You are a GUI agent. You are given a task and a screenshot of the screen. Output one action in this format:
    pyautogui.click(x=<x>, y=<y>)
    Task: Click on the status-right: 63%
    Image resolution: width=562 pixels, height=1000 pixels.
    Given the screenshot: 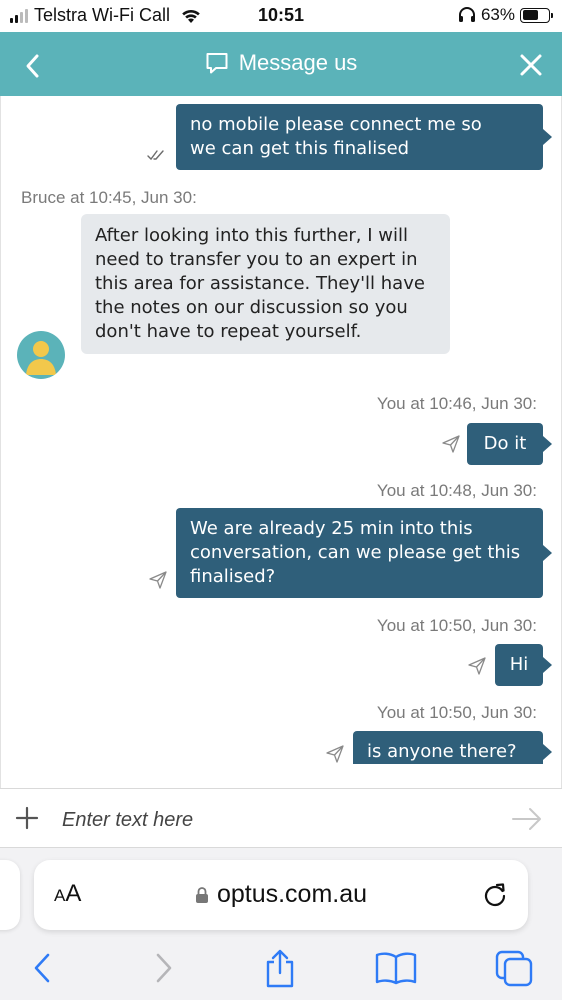 What is the action you would take?
    pyautogui.click(x=505, y=15)
    